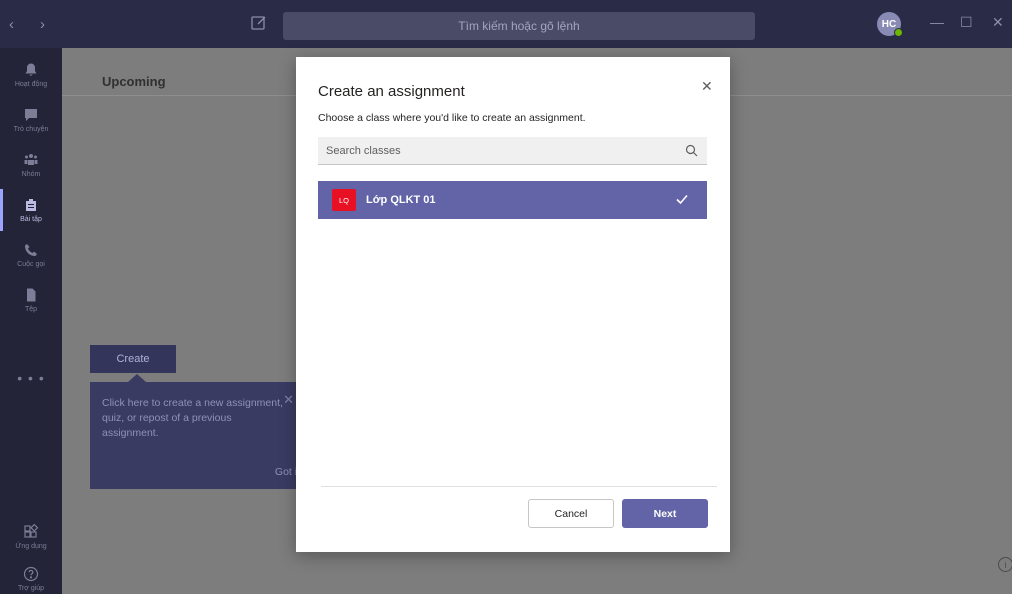 The width and height of the screenshot is (1012, 594). Describe the element at coordinates (519, 486) in the screenshot. I see `dialog-footer-divider` at that location.